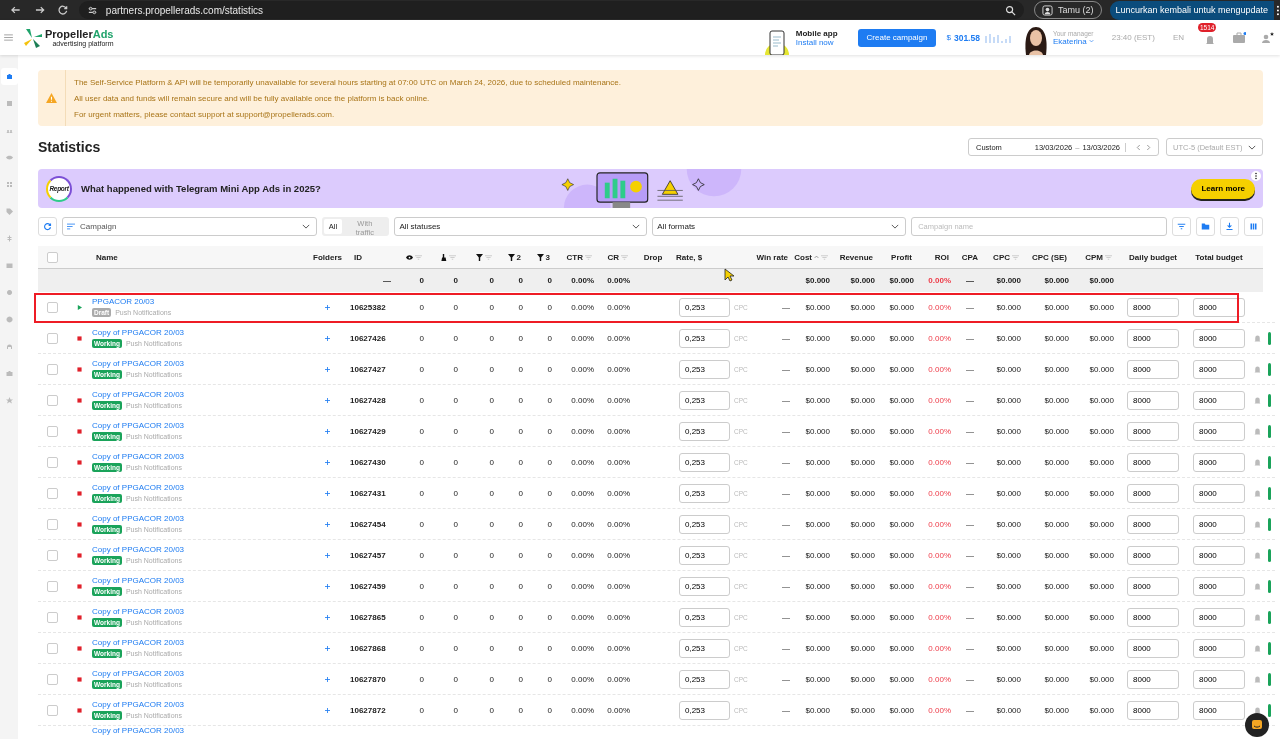  I want to click on grouping-select: Campaign, so click(189, 226).